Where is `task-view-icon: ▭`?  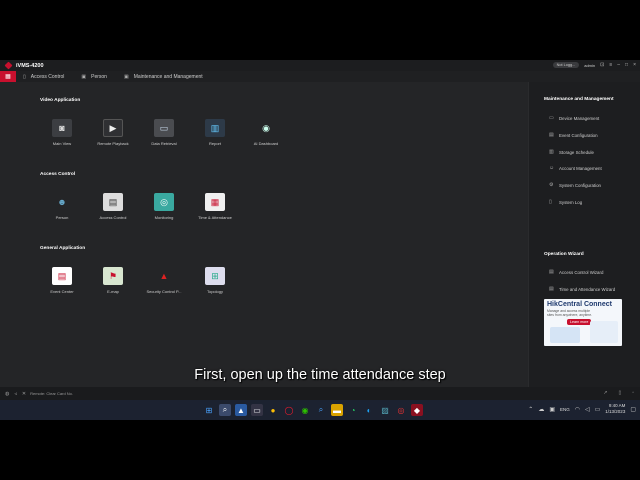 task-view-icon: ▭ is located at coordinates (257, 410).